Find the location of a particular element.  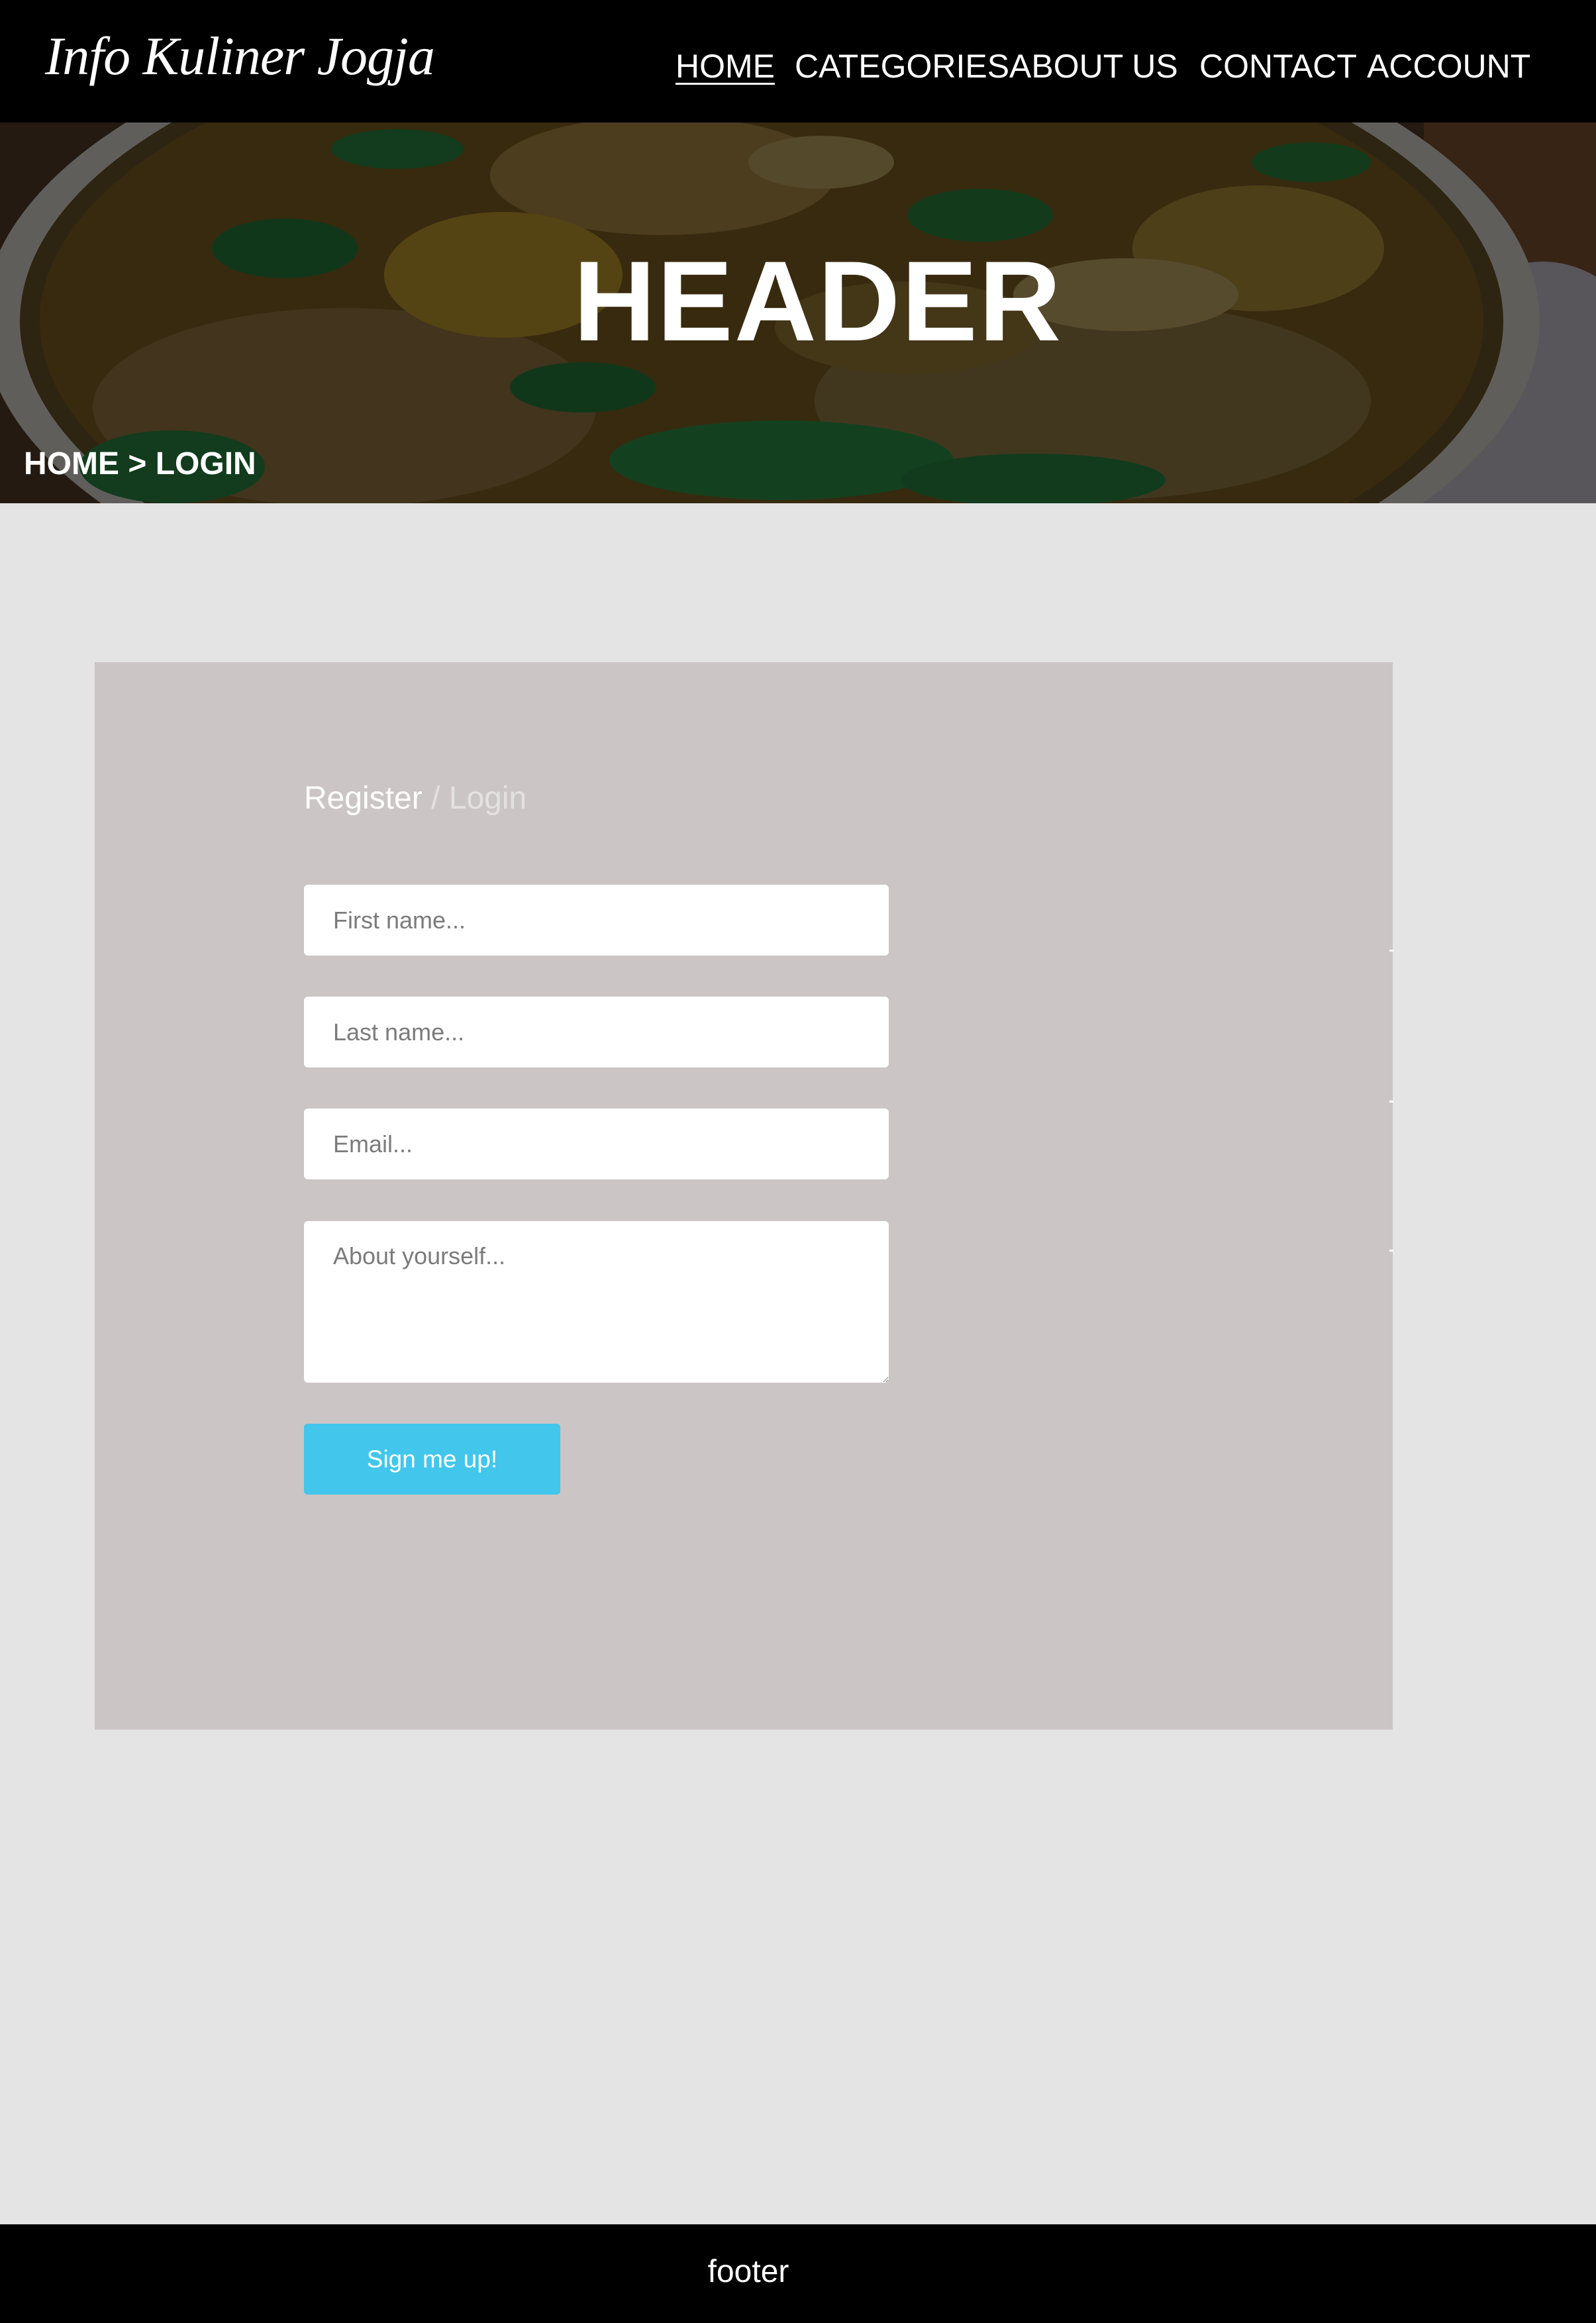

footer-text: footer is located at coordinates (748, 2272).